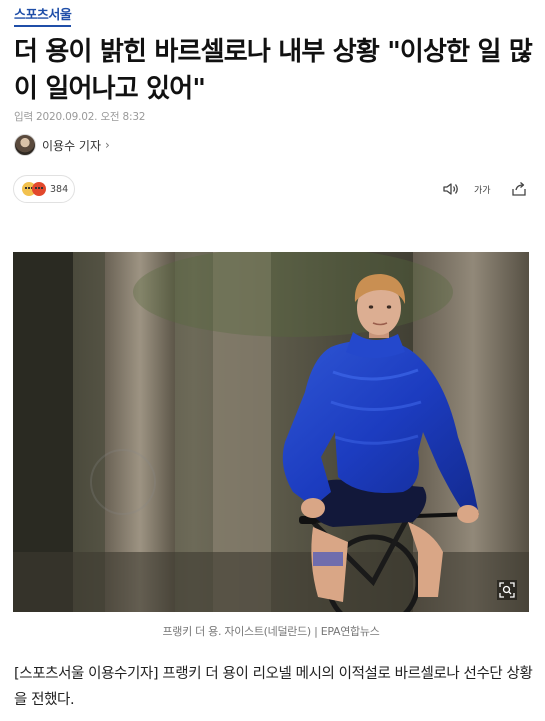 The height and width of the screenshot is (721, 545). I want to click on photo-zoom-button, so click(507, 590).